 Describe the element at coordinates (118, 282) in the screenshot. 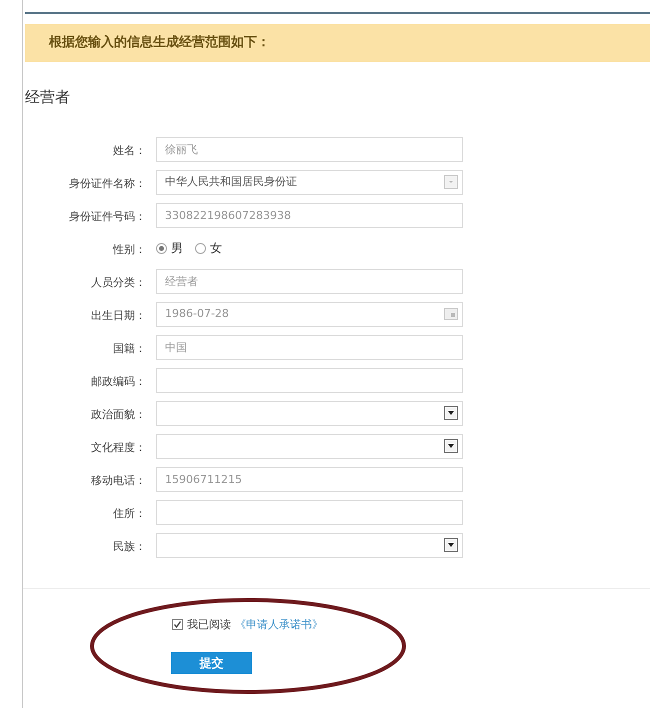

I see `field-label: 人员分类：` at that location.